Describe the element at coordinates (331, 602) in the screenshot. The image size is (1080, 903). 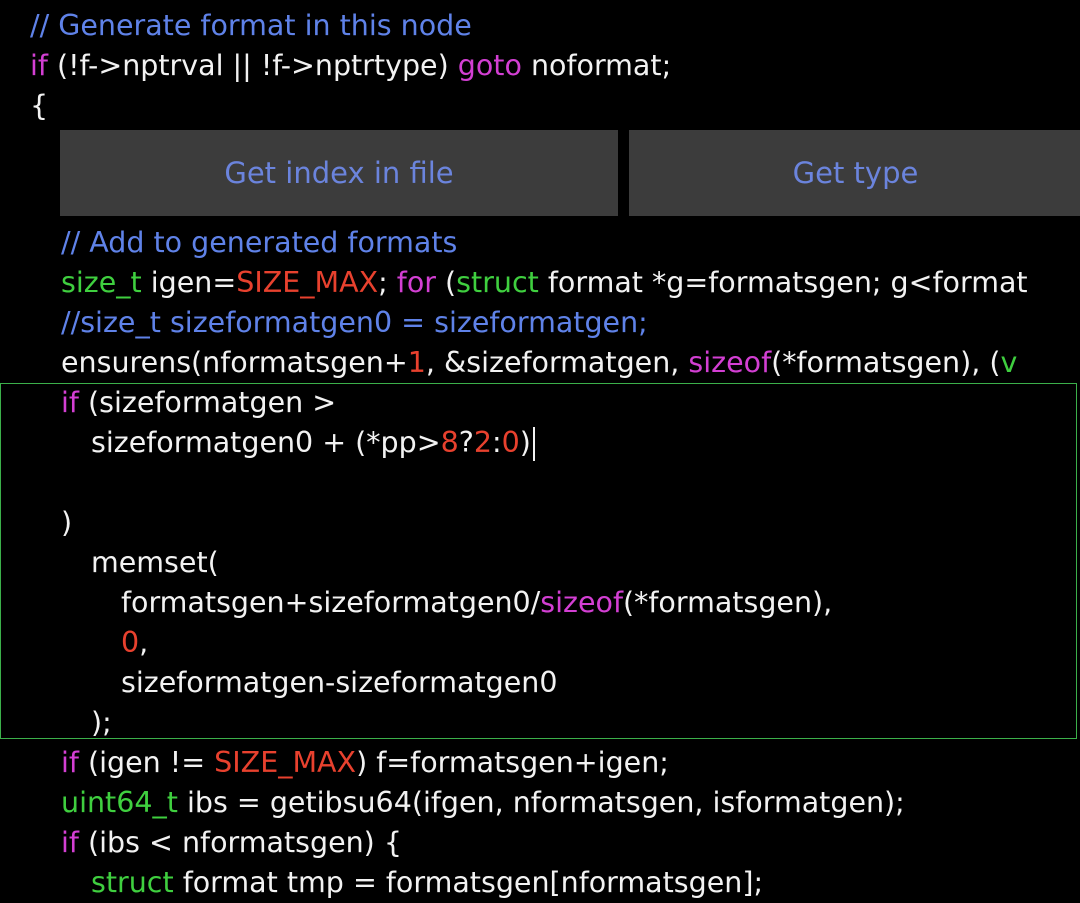
I see `code-token: formatsgen+sizeformatgen0/` at that location.